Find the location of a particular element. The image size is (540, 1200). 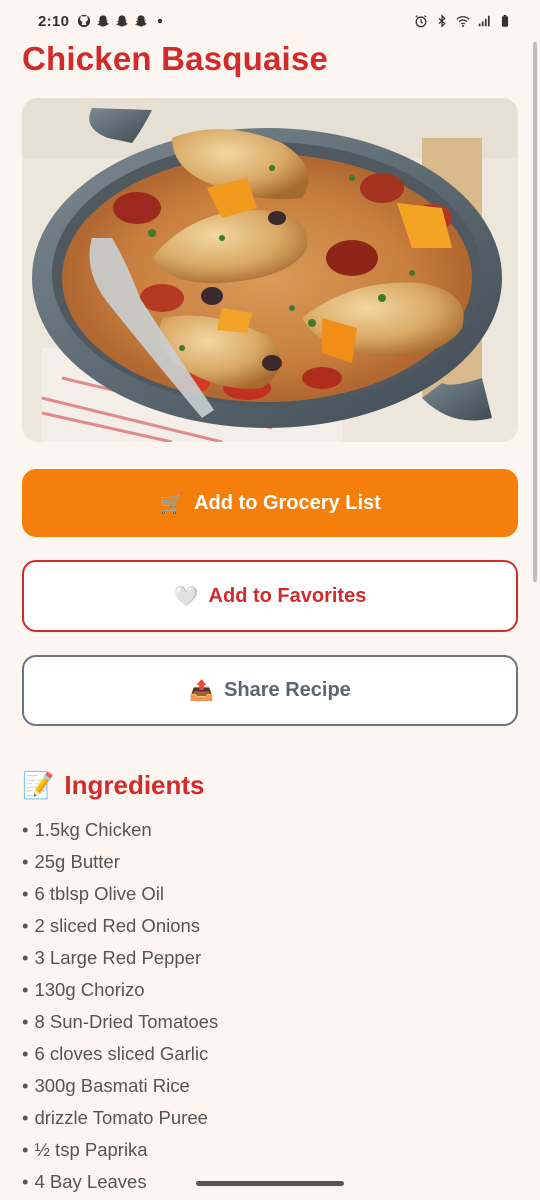

ingredient-text: ½ tsp Paprika is located at coordinates (91, 1149).